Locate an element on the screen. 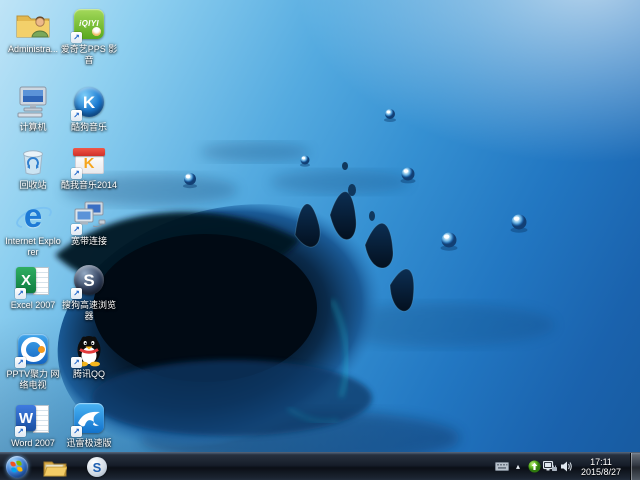 This screenshot has width=640, height=480. pptv-icon: ↗ is located at coordinates (33, 349).